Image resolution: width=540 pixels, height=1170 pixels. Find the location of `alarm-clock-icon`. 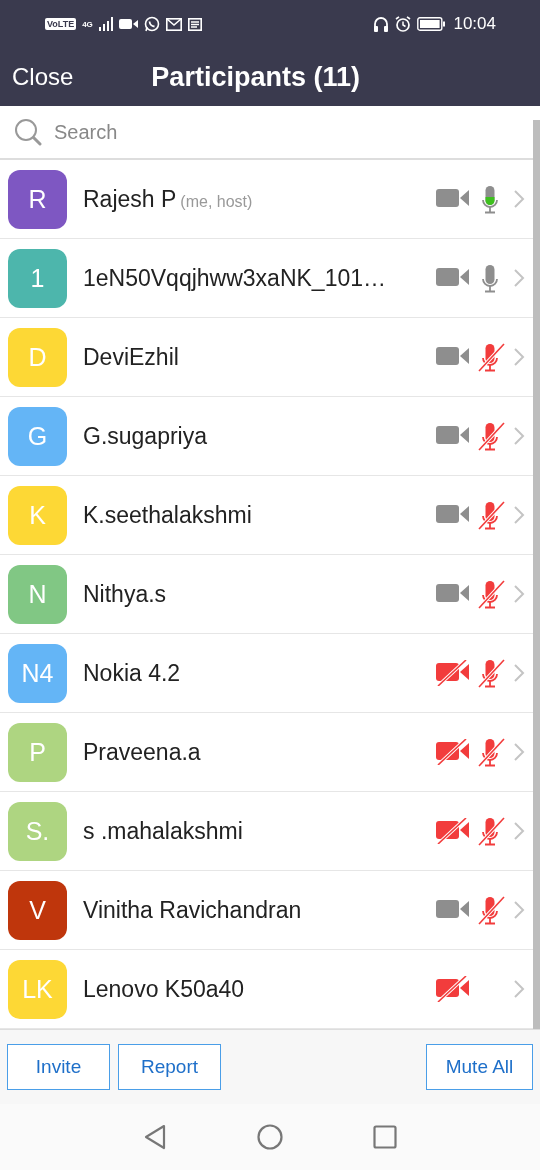

alarm-clock-icon is located at coordinates (403, 24).